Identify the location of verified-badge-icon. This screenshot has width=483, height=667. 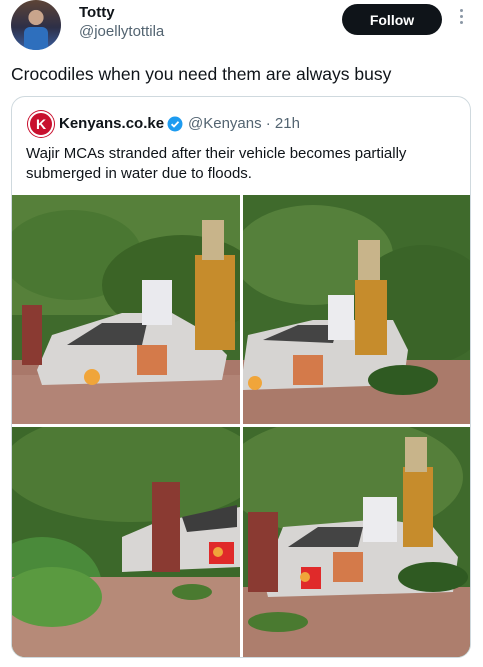
(175, 124).